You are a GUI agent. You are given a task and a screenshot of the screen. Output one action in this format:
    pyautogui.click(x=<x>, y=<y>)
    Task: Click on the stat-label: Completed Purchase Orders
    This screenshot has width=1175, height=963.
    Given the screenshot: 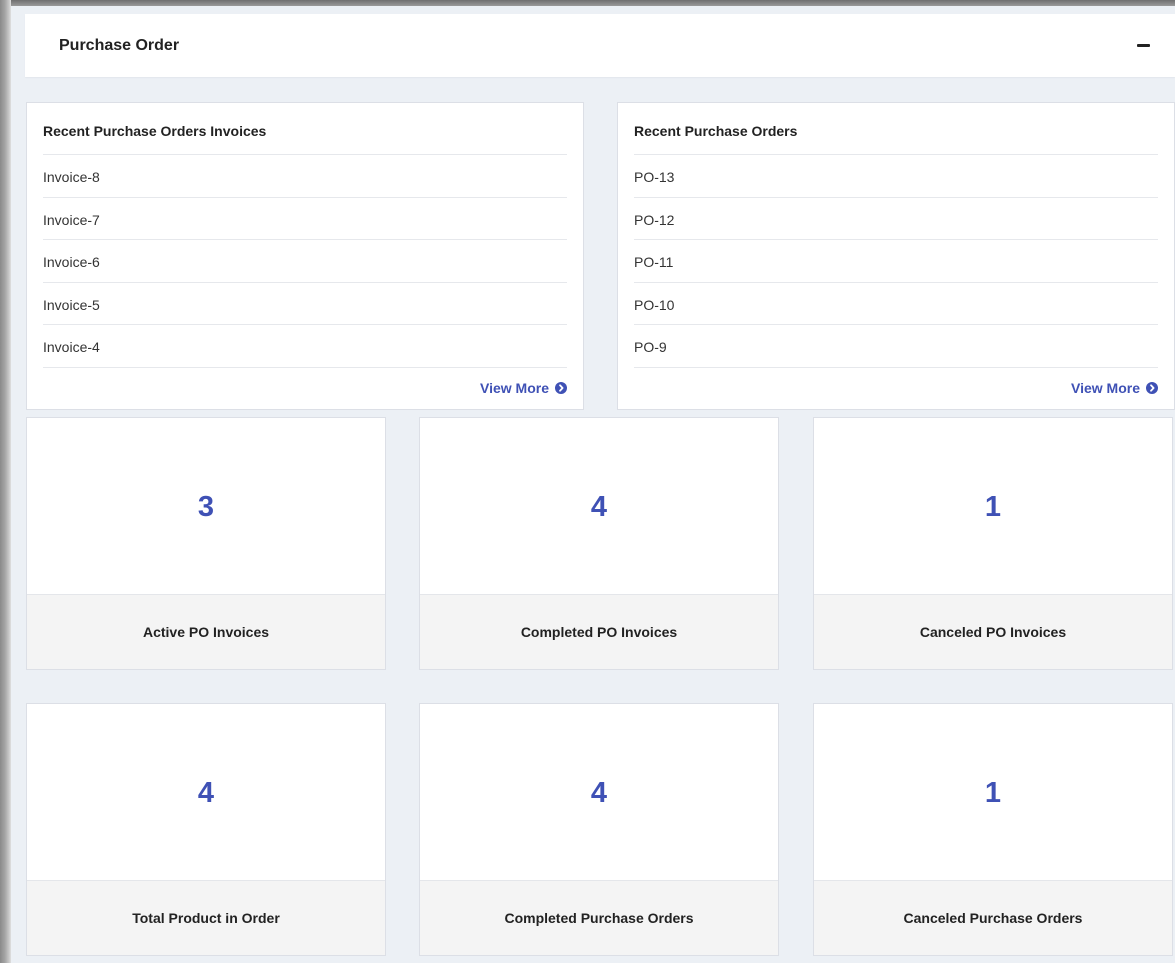 What is the action you would take?
    pyautogui.click(x=599, y=917)
    